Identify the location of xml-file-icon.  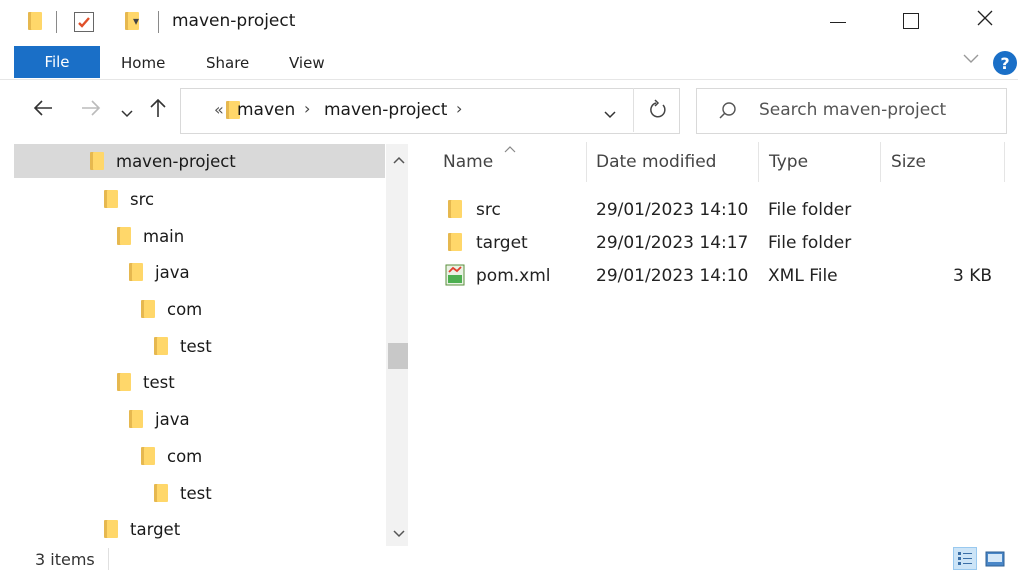
(455, 275).